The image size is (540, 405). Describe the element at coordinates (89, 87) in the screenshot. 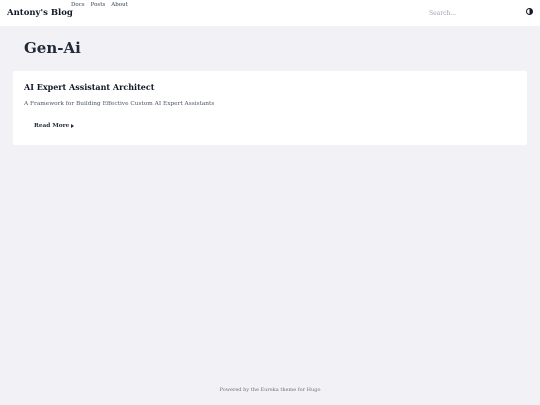

I see `post-title-link: AI Expert Assistant Architect` at that location.